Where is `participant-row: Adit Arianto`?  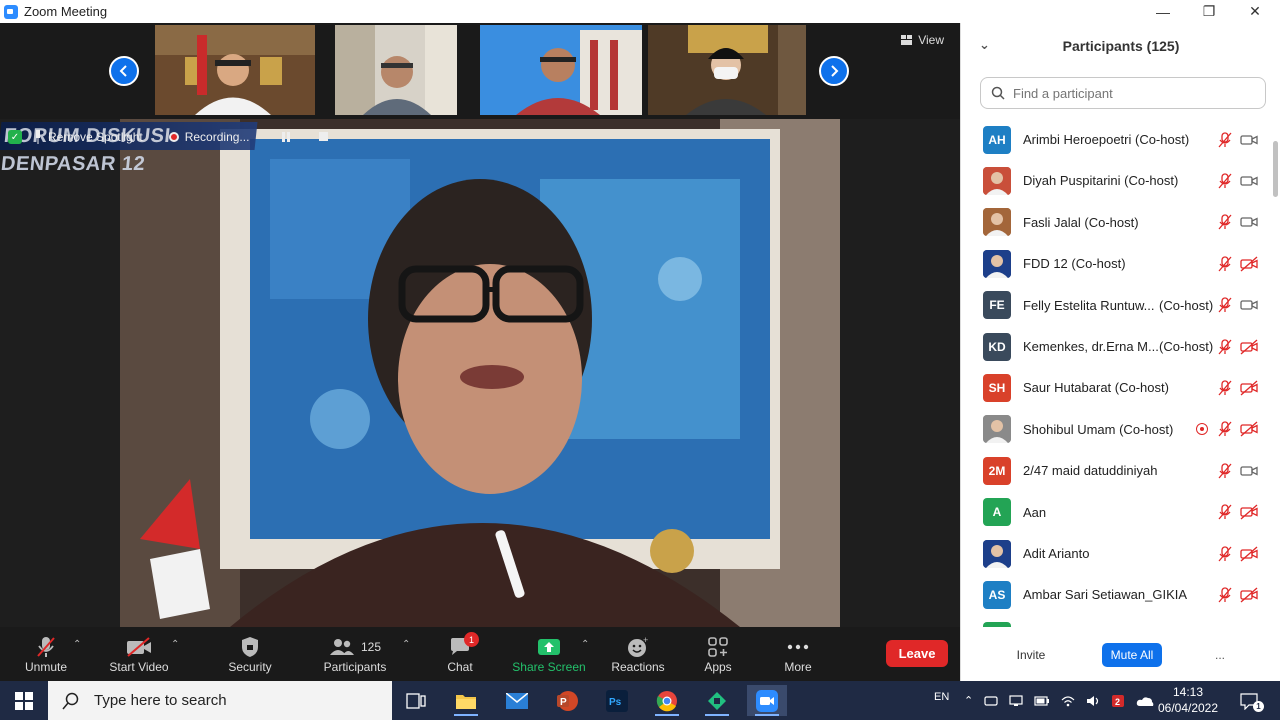 participant-row: Adit Arianto is located at coordinates (1116, 553).